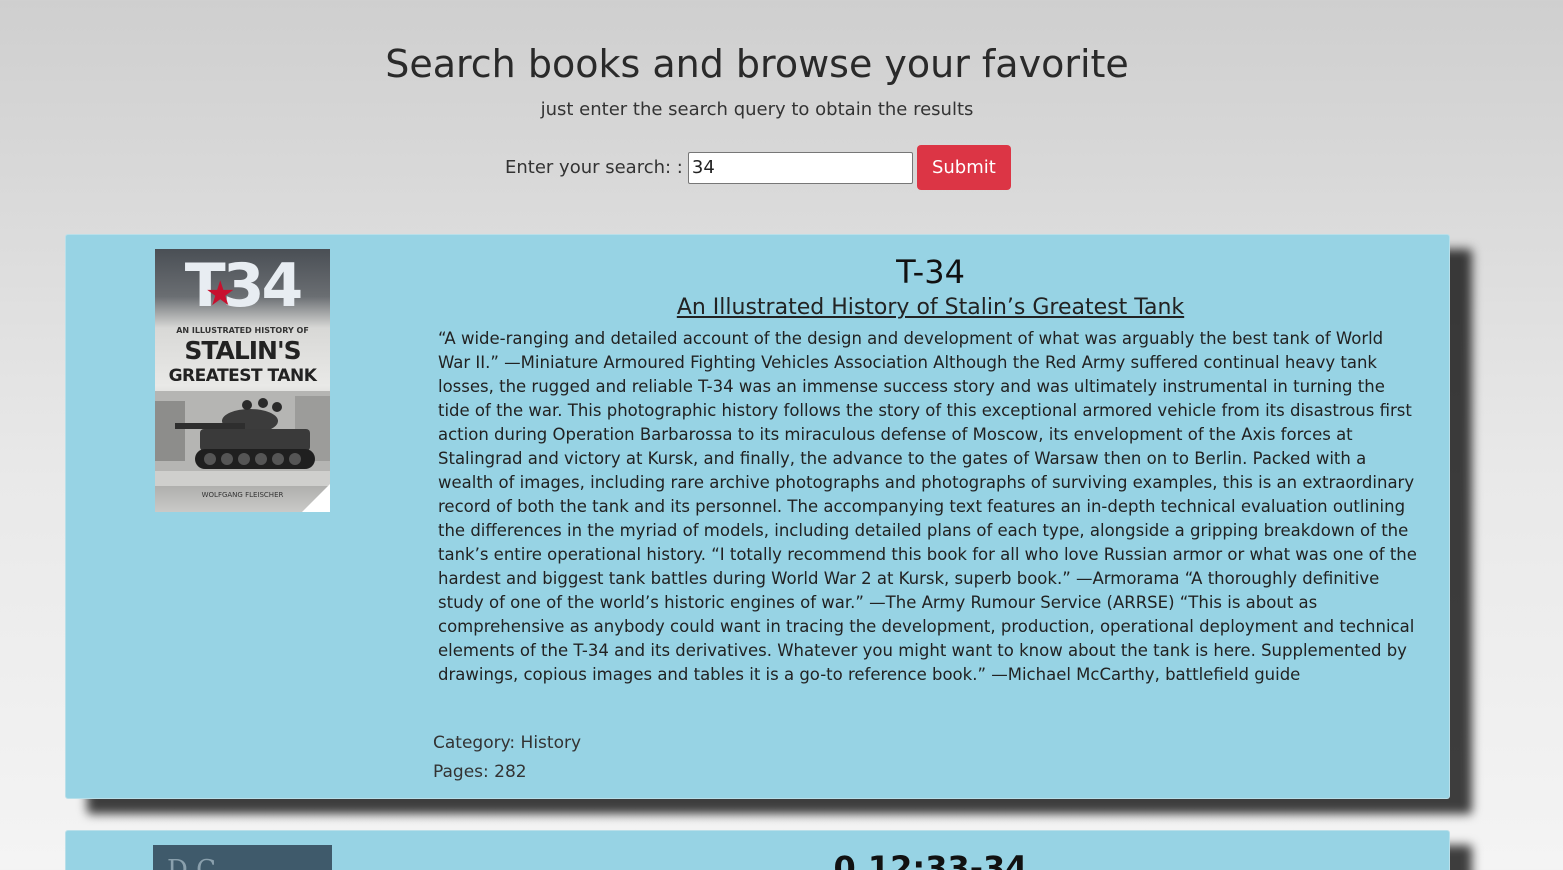 This screenshot has width=1563, height=870. I want to click on book-category: Category: History, so click(507, 743).